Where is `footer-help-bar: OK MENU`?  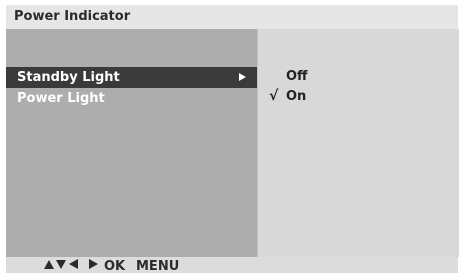 footer-help-bar: OK MENU is located at coordinates (232, 265).